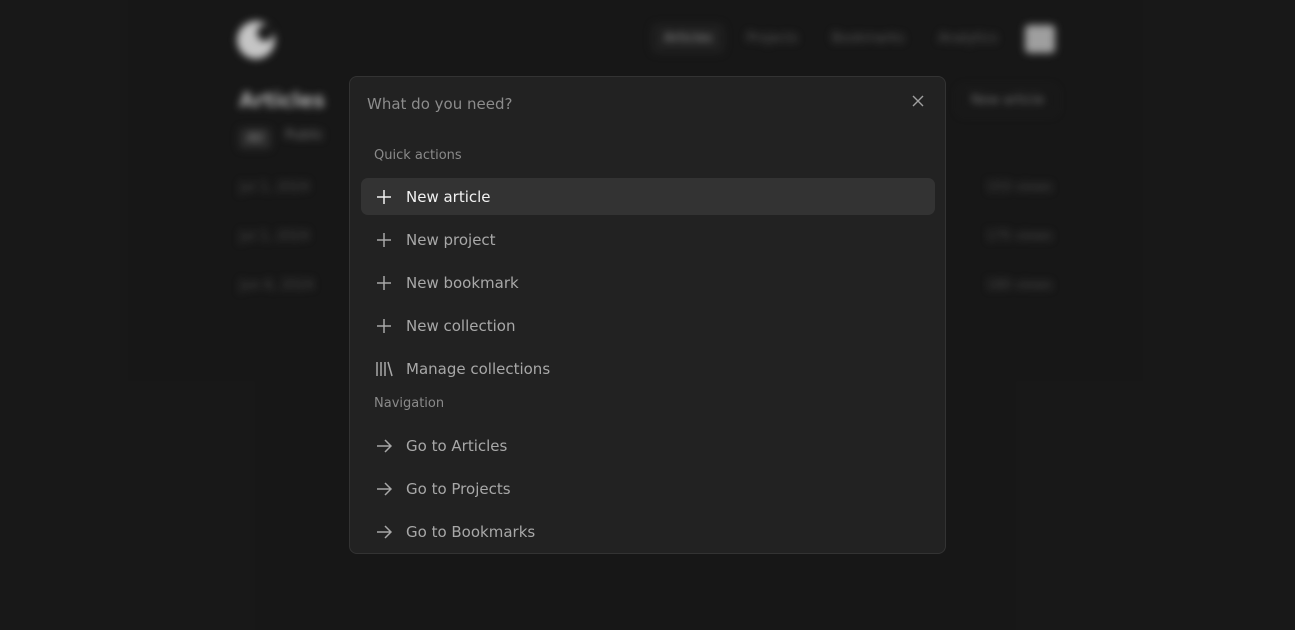 The width and height of the screenshot is (1295, 630). I want to click on command-label: New collection, so click(461, 325).